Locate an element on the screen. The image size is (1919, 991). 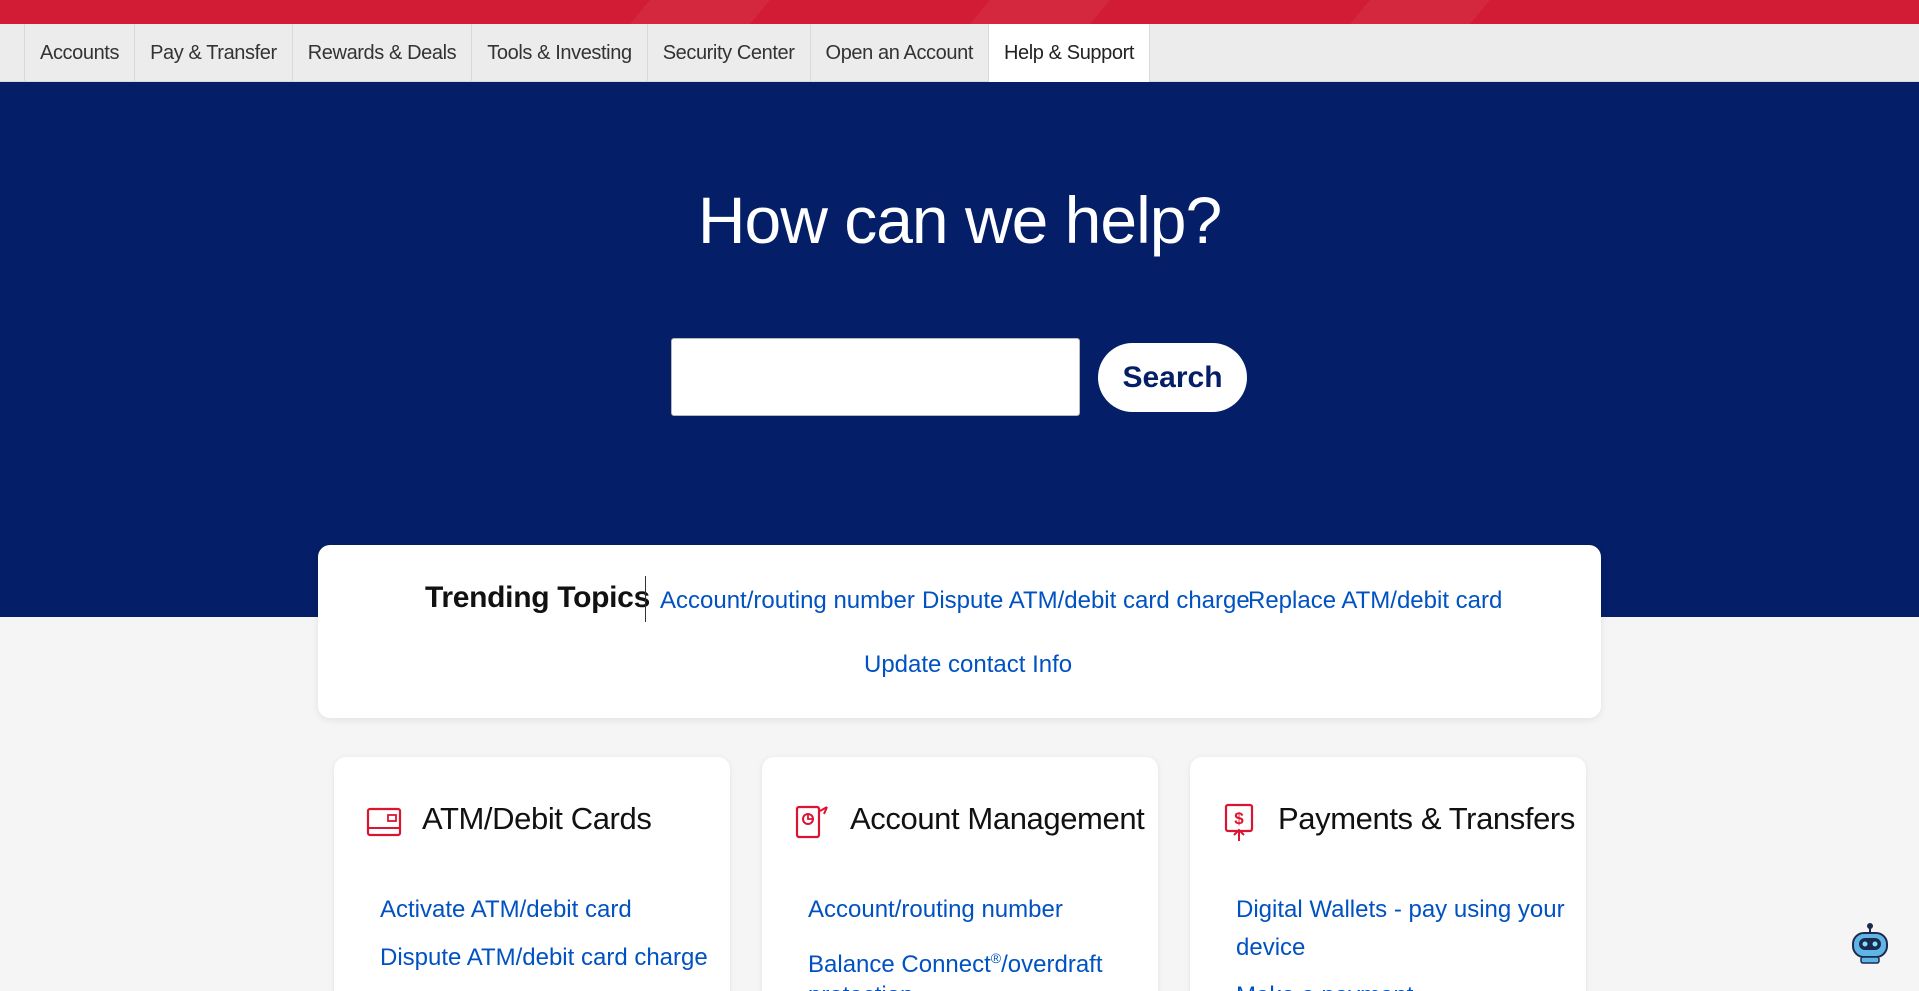
page-title: How can we help? is located at coordinates (959, 220).